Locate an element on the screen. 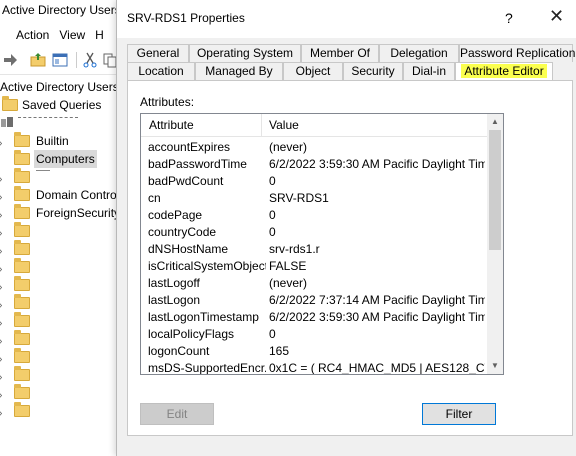 This screenshot has width=576, height=456. table-row: isCriticalSystemObject FALSE is located at coordinates (314, 266).